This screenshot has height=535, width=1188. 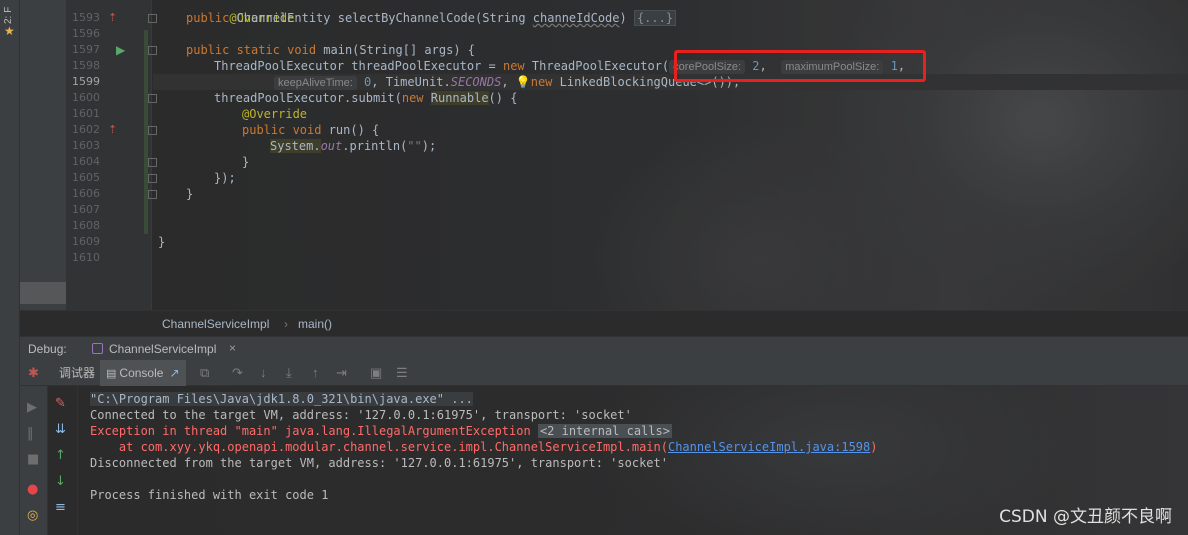 What do you see at coordinates (315, 83) in the screenshot?
I see `param-hint-keepalivetime: keepAliveTime:` at bounding box center [315, 83].